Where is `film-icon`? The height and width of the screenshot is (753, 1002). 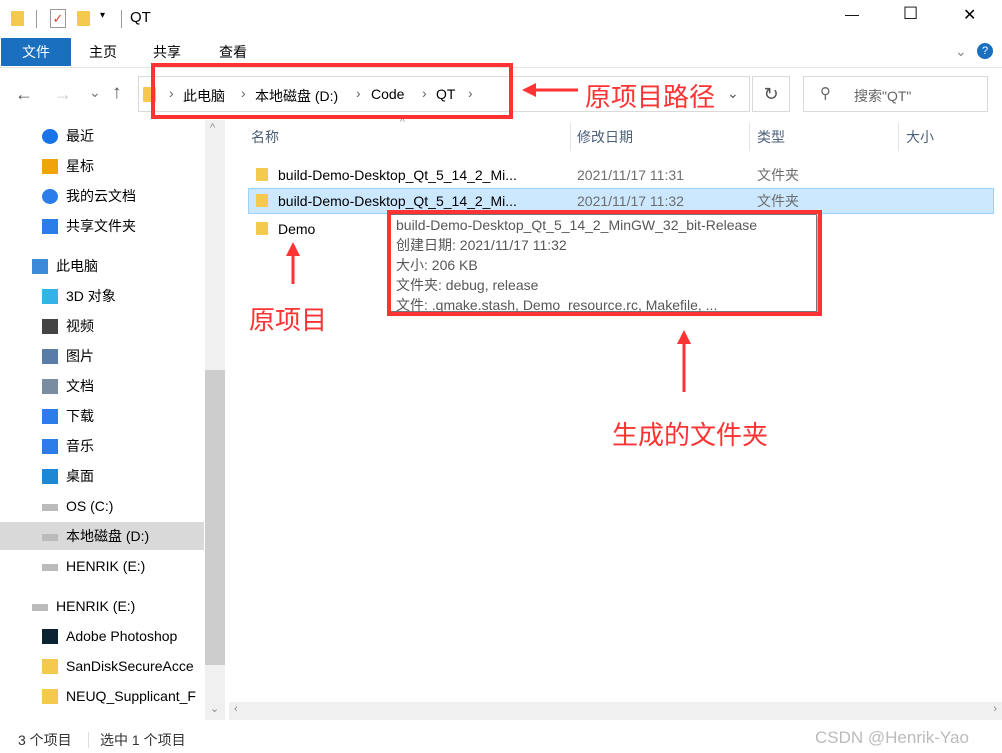
film-icon is located at coordinates (50, 326).